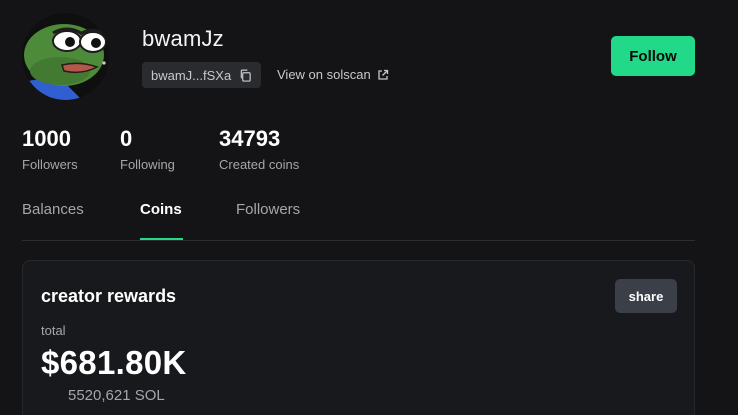  I want to click on share-button: share, so click(646, 296).